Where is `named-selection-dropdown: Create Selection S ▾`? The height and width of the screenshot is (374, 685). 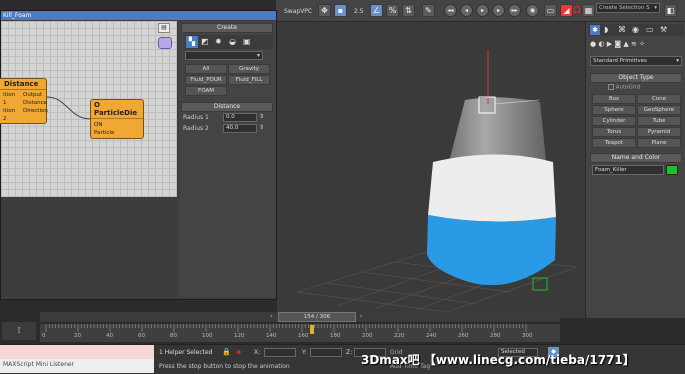 named-selection-dropdown: Create Selection S ▾ is located at coordinates (628, 8).